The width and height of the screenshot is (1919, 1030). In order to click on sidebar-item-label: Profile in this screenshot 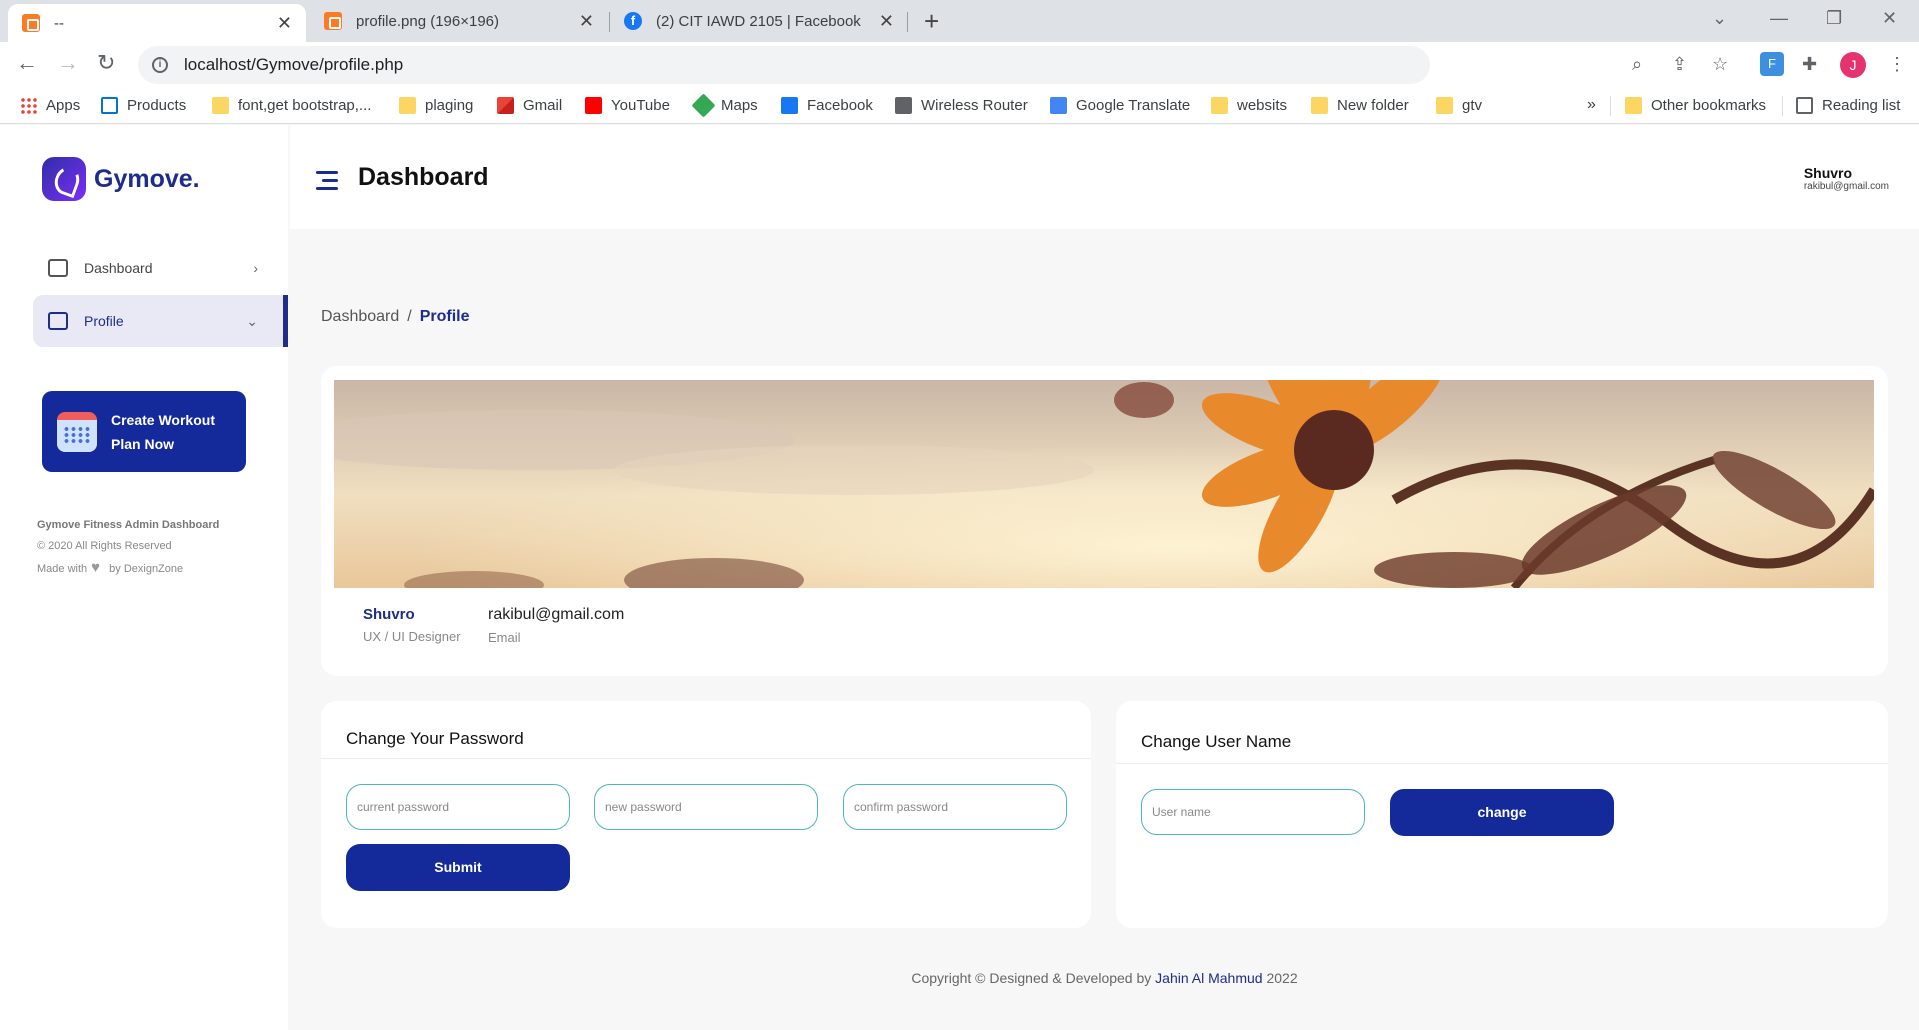, I will do `click(104, 321)`.